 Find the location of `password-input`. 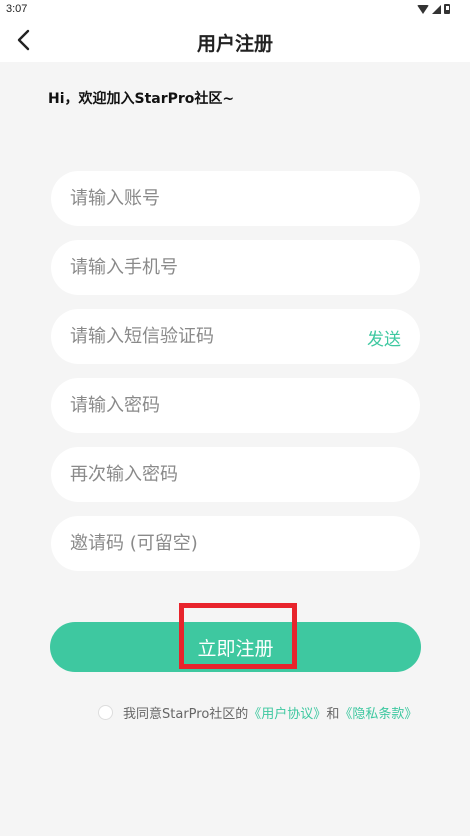

password-input is located at coordinates (210, 405).